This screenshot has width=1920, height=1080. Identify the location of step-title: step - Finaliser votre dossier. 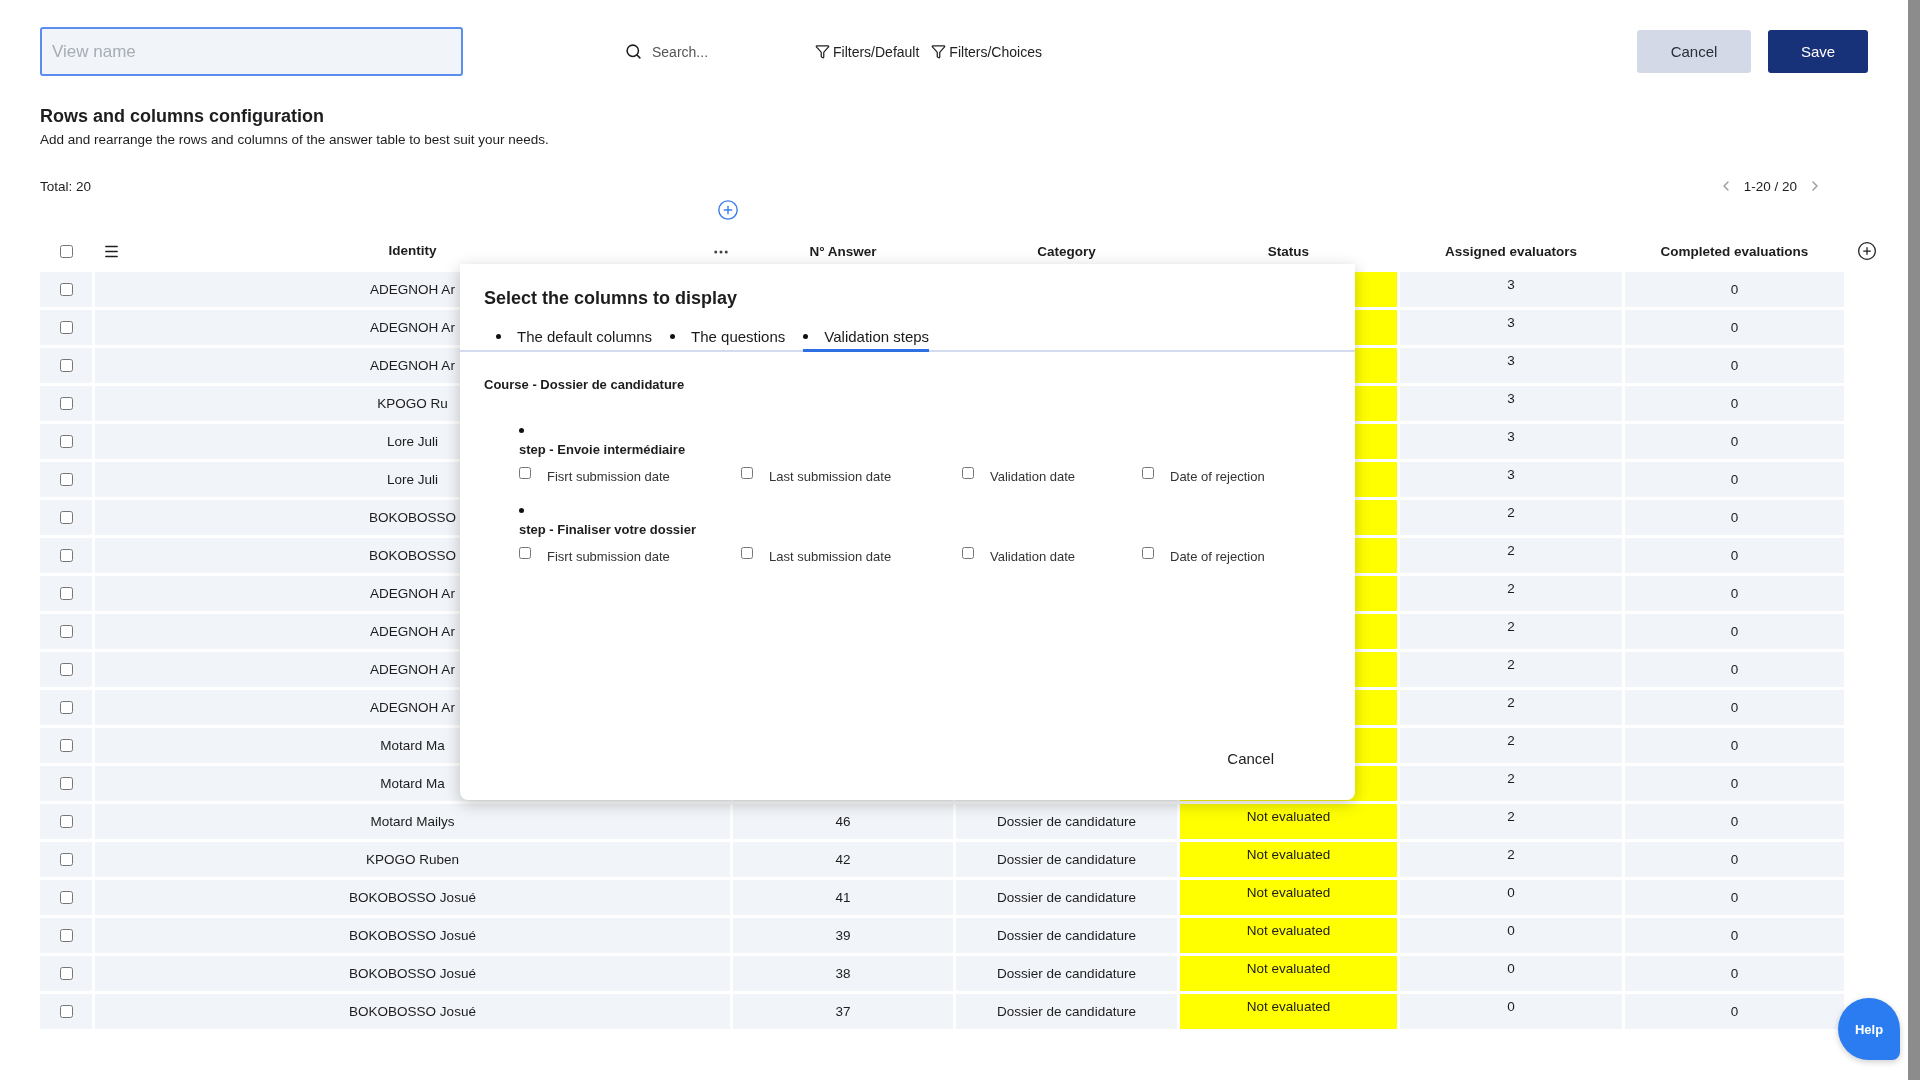
(608, 529).